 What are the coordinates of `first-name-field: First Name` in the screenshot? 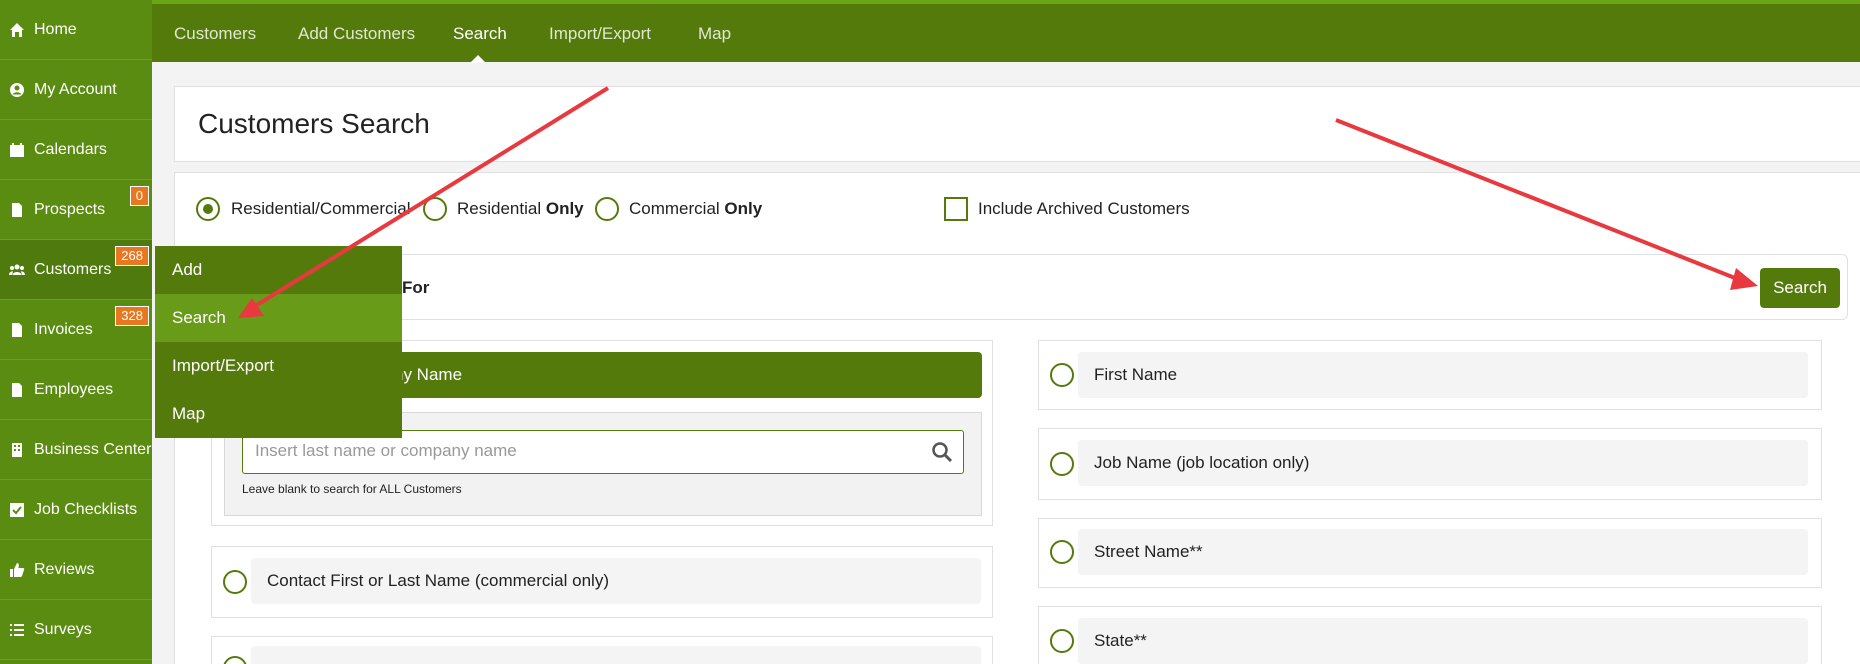 It's located at (1443, 375).